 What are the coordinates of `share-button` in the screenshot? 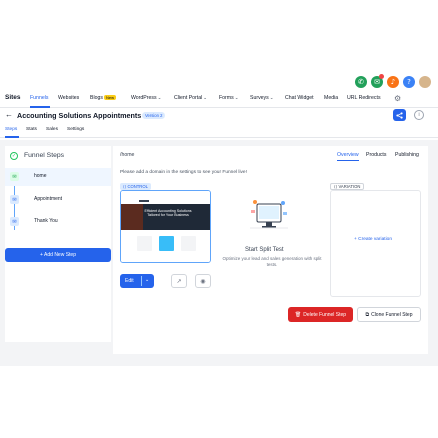 It's located at (399, 115).